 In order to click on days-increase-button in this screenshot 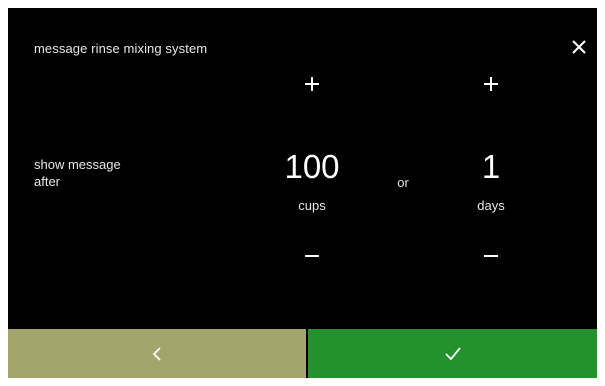, I will do `click(491, 84)`.